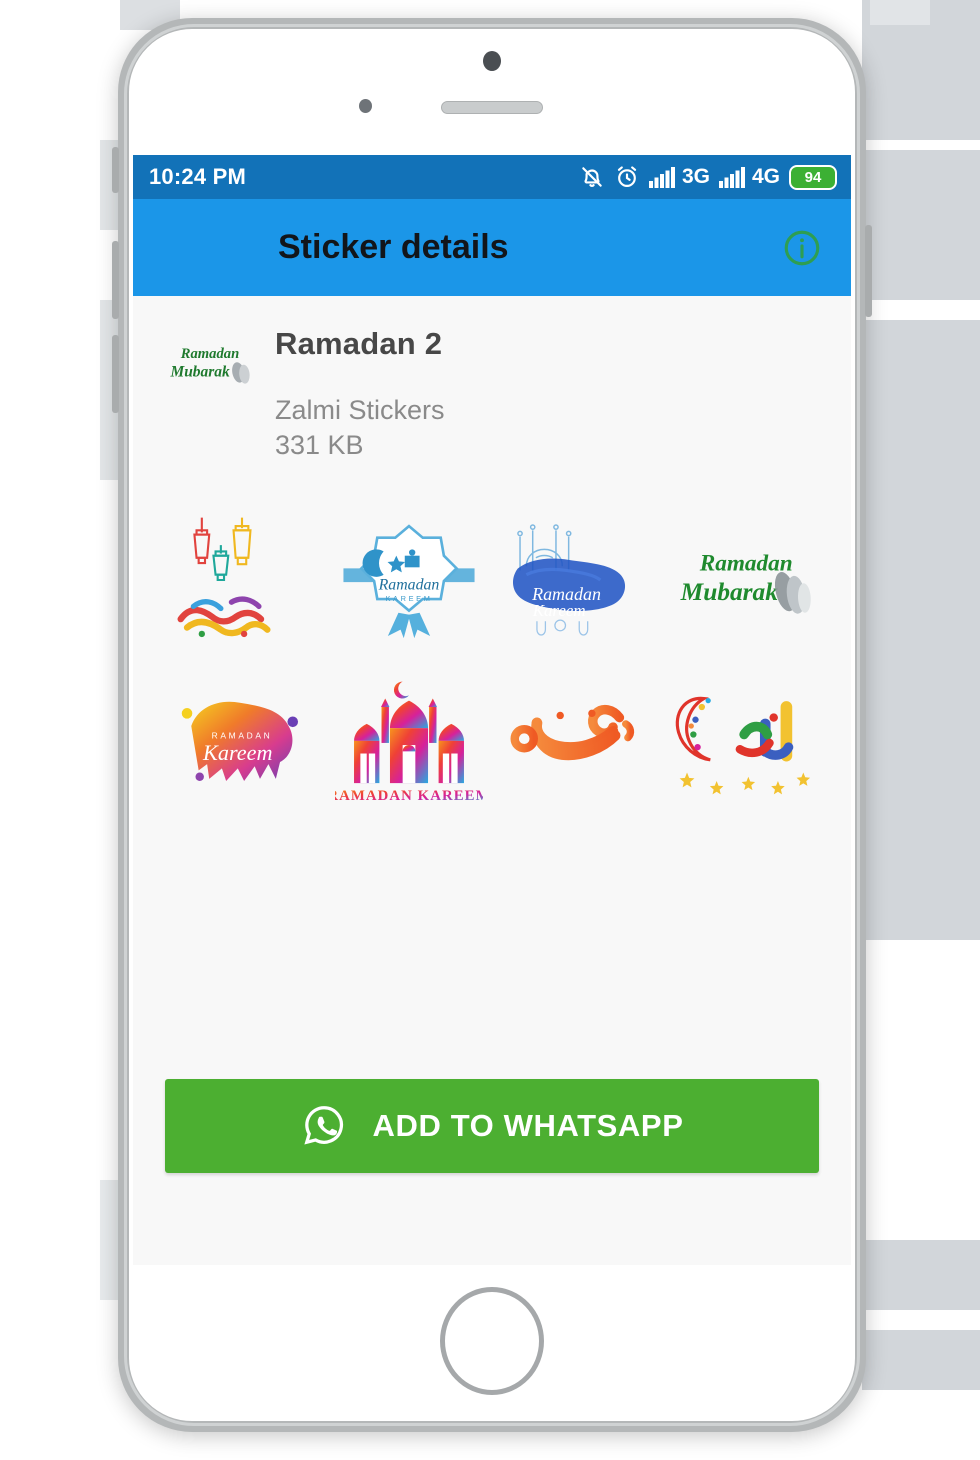  I want to click on volume-up-button, so click(115, 280).